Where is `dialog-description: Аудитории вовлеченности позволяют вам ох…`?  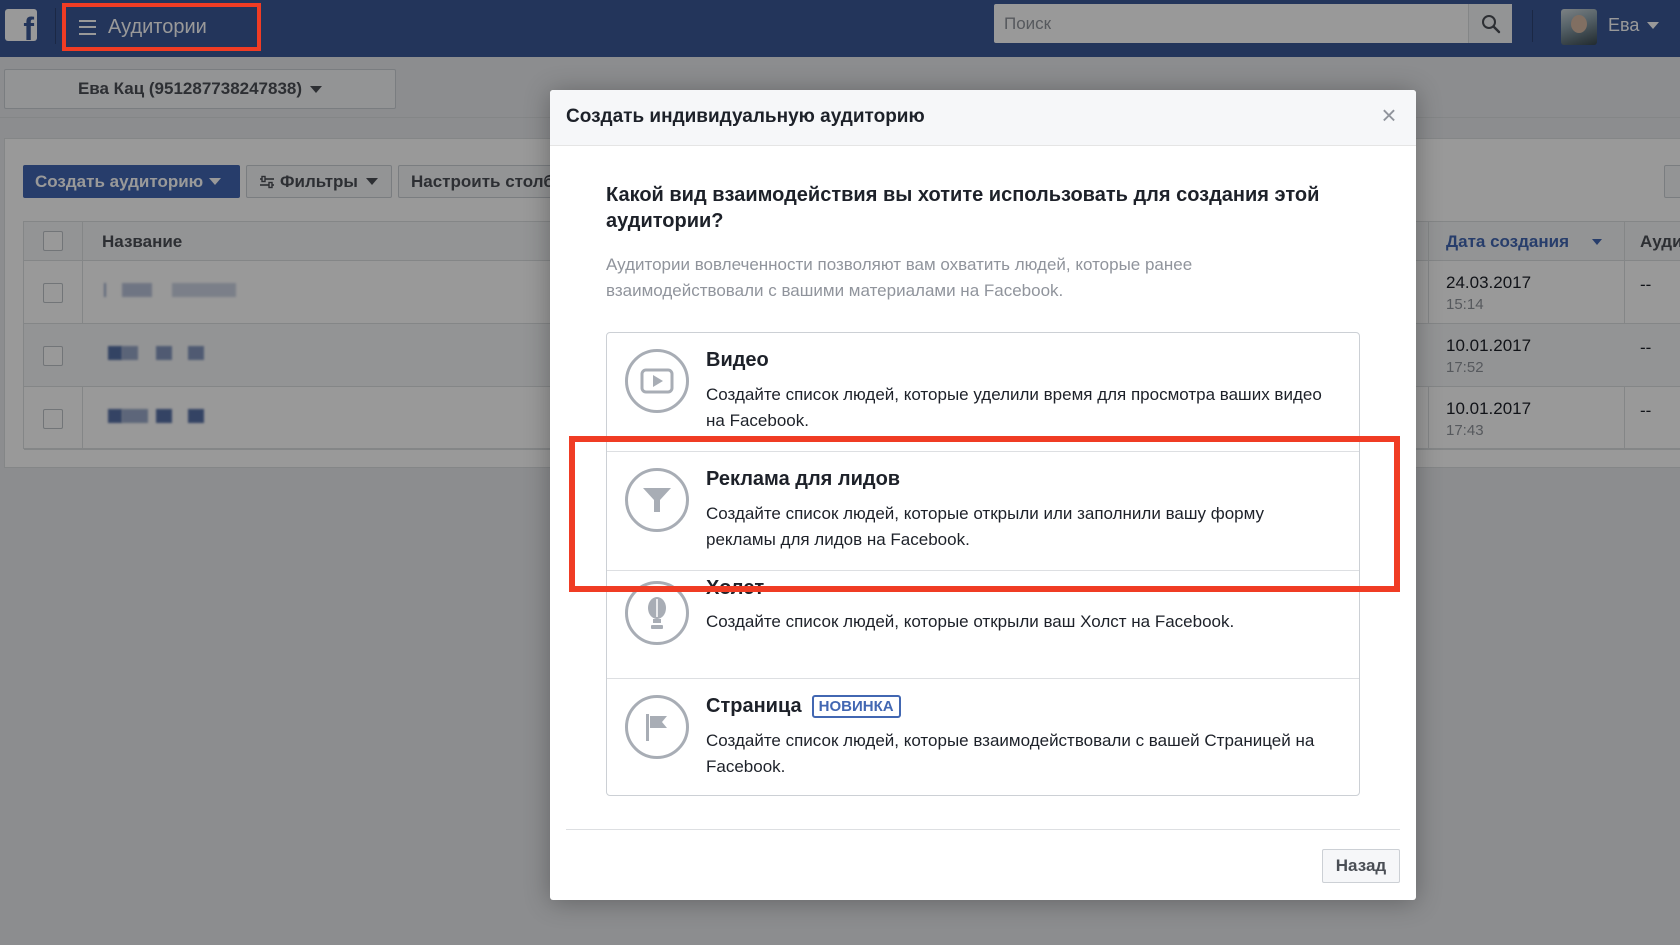
dialog-description: Аудитории вовлеченности позволяют вам ох… is located at coordinates (899, 277).